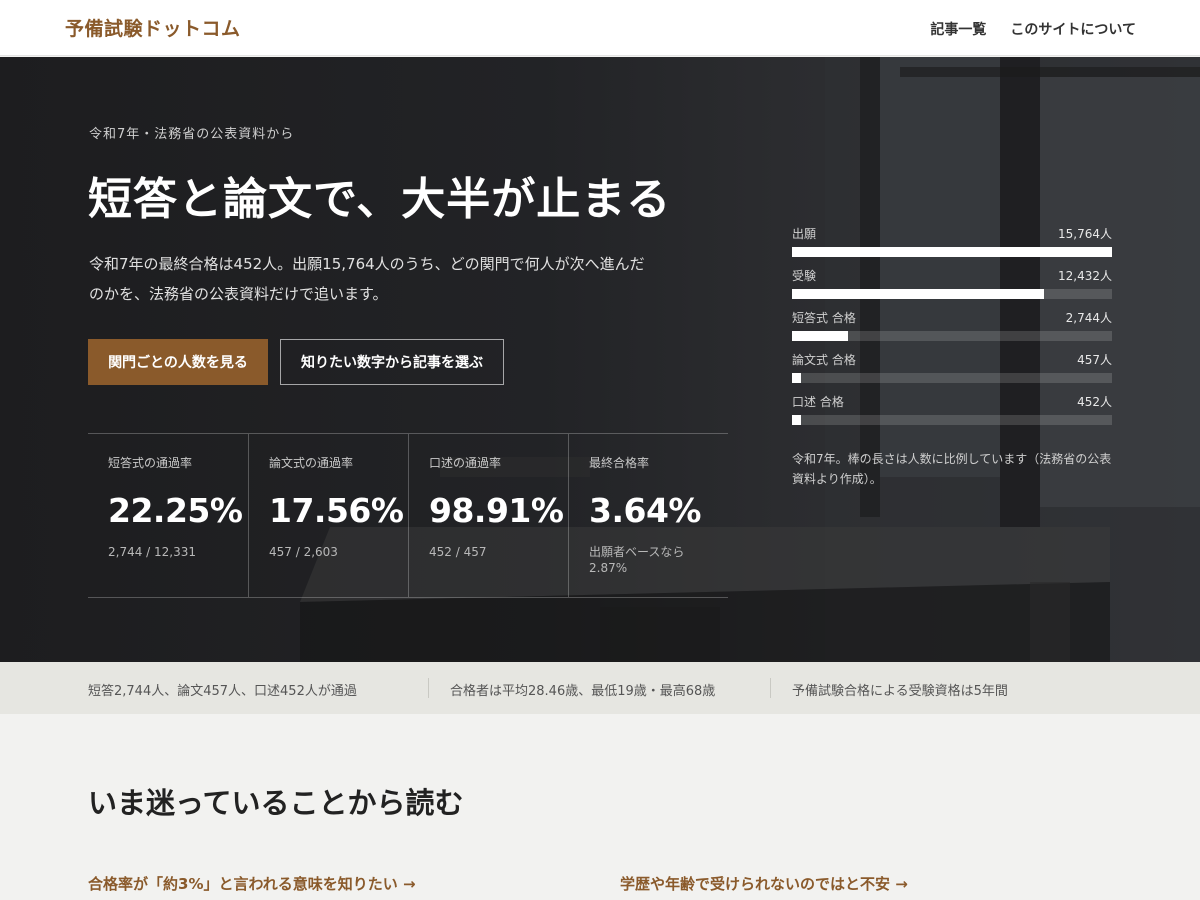 The image size is (1200, 900). I want to click on nav-articles-link: 記事一覧, so click(958, 29).